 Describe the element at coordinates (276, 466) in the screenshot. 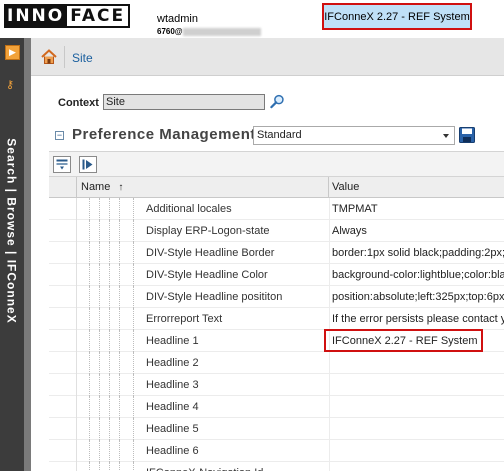

I see `table-row: IFConneX-Navigation Id` at that location.